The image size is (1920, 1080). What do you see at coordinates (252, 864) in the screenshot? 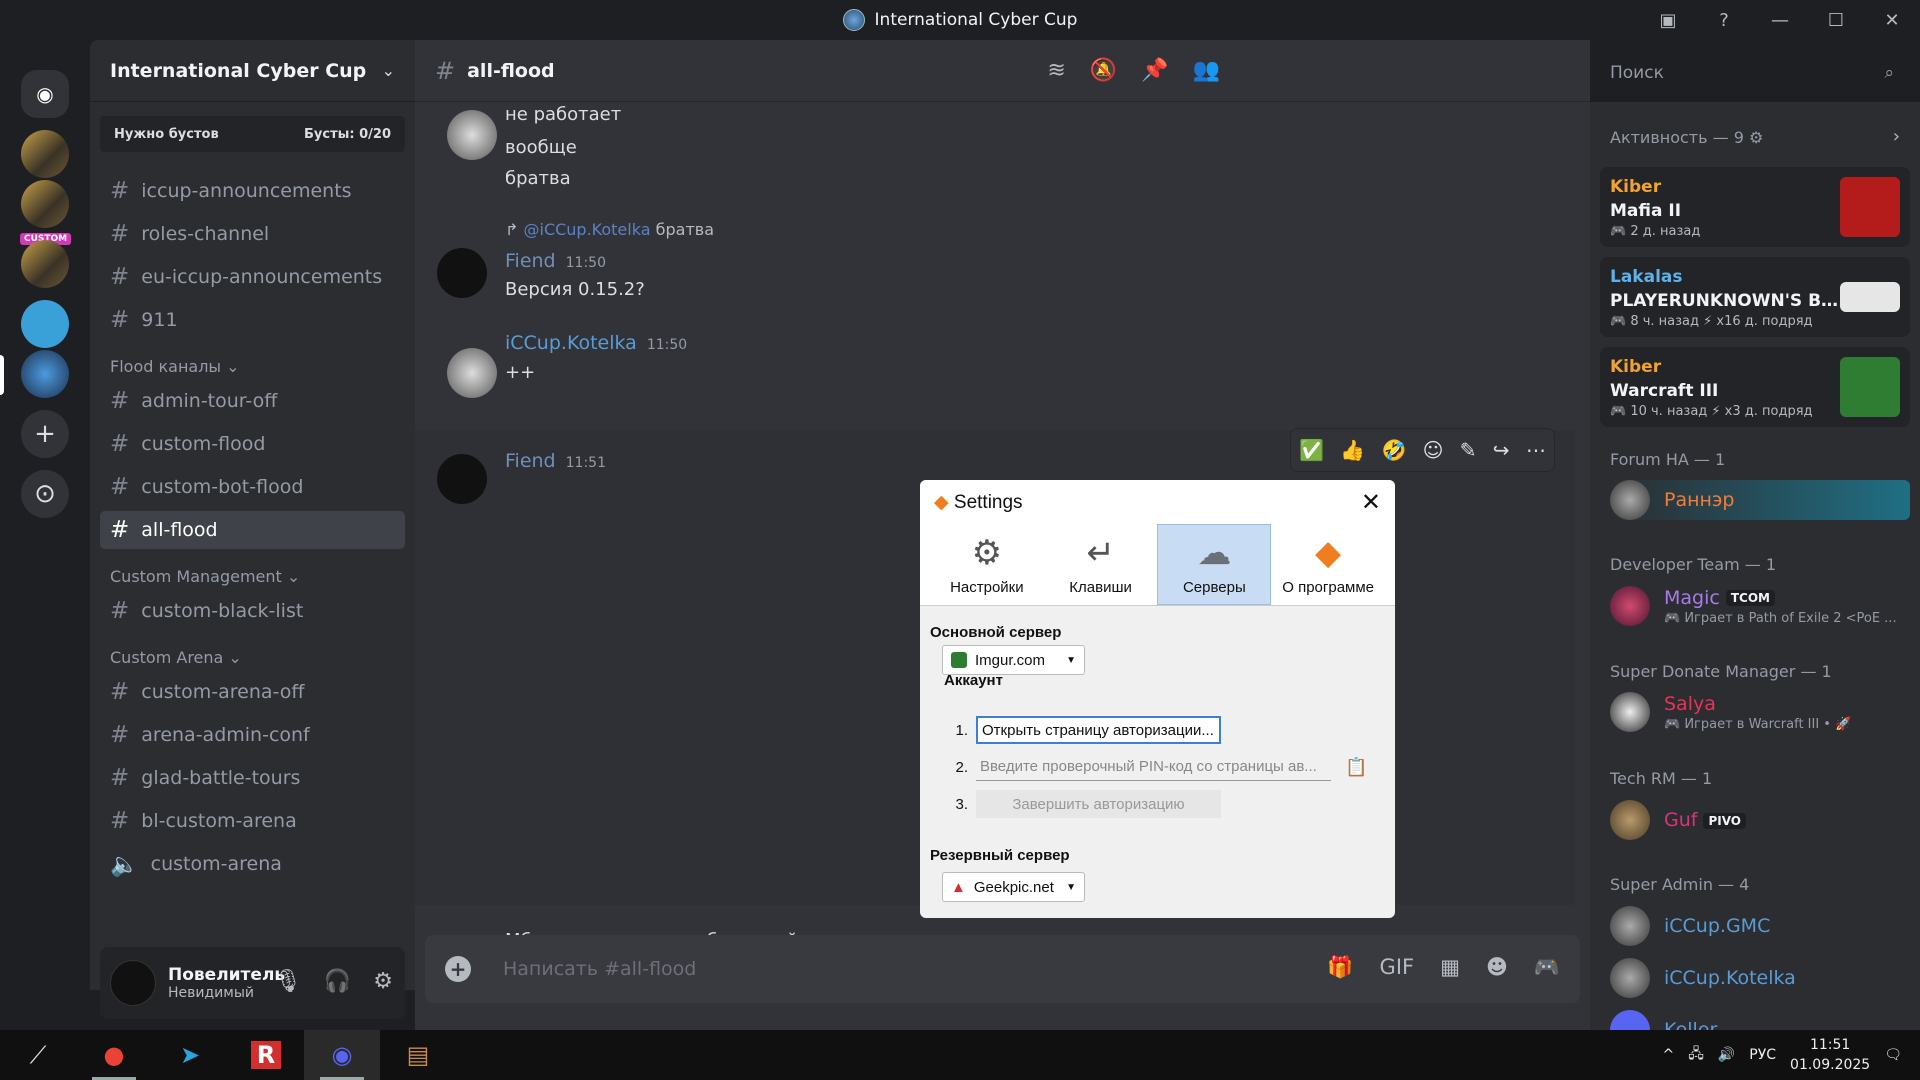
I see `voice-channel-item: 🔈 custom-arena` at bounding box center [252, 864].